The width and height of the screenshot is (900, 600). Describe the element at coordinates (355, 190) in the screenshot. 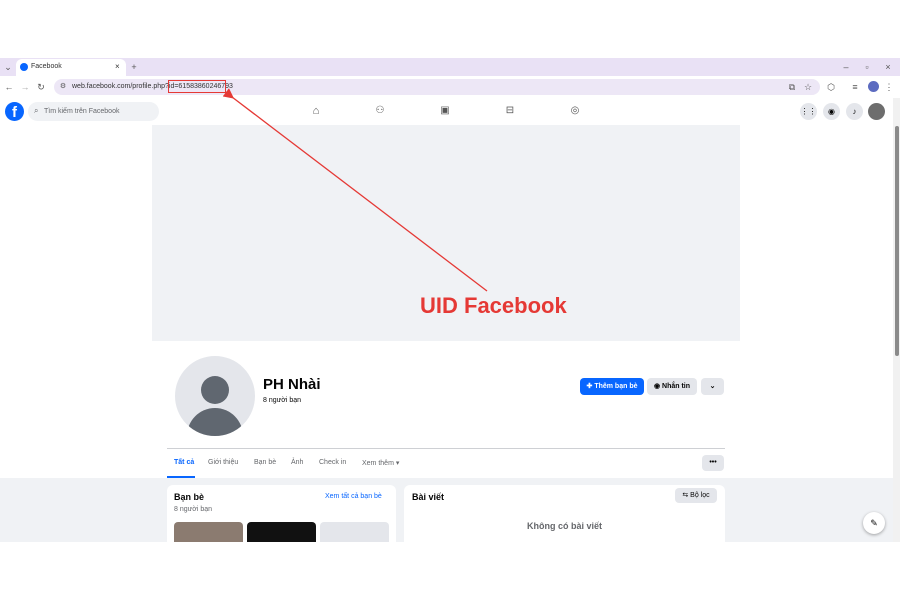

I see `arrow-line` at that location.